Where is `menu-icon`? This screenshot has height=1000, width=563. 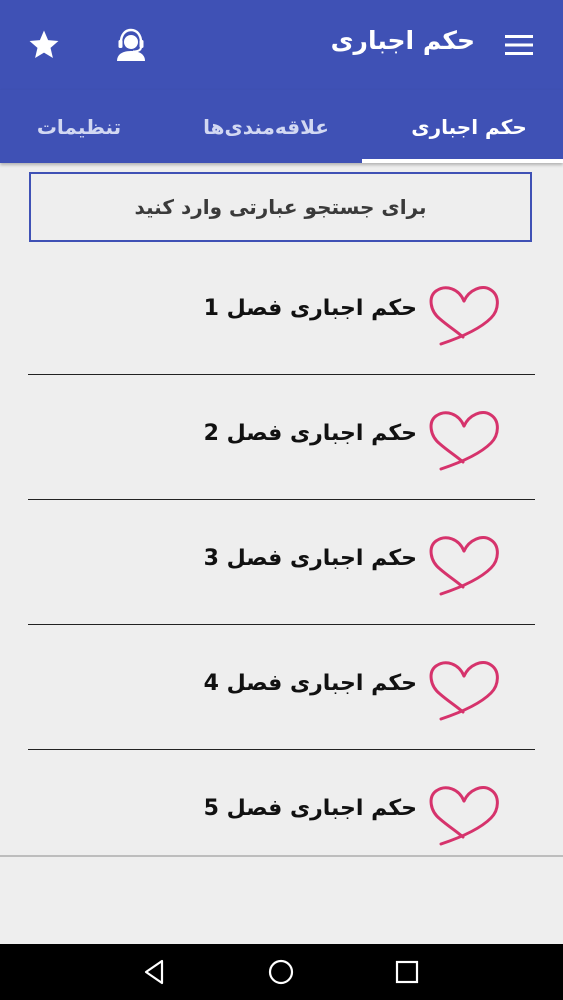
menu-icon is located at coordinates (519, 45).